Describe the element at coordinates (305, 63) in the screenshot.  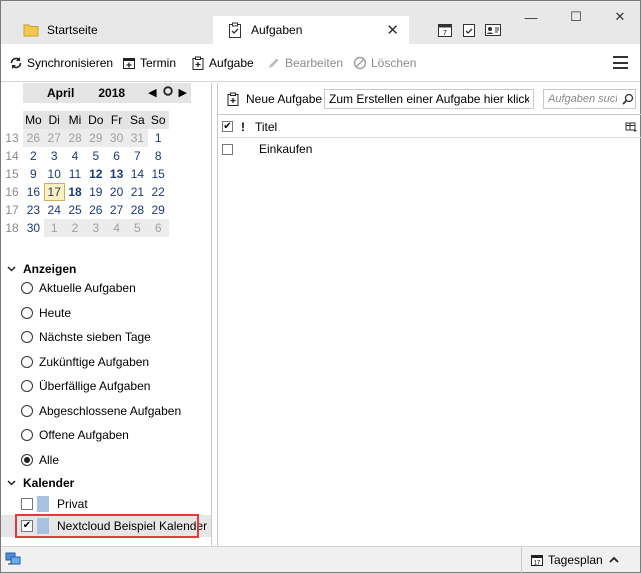
I see `edit-button: Bearbeiten` at that location.